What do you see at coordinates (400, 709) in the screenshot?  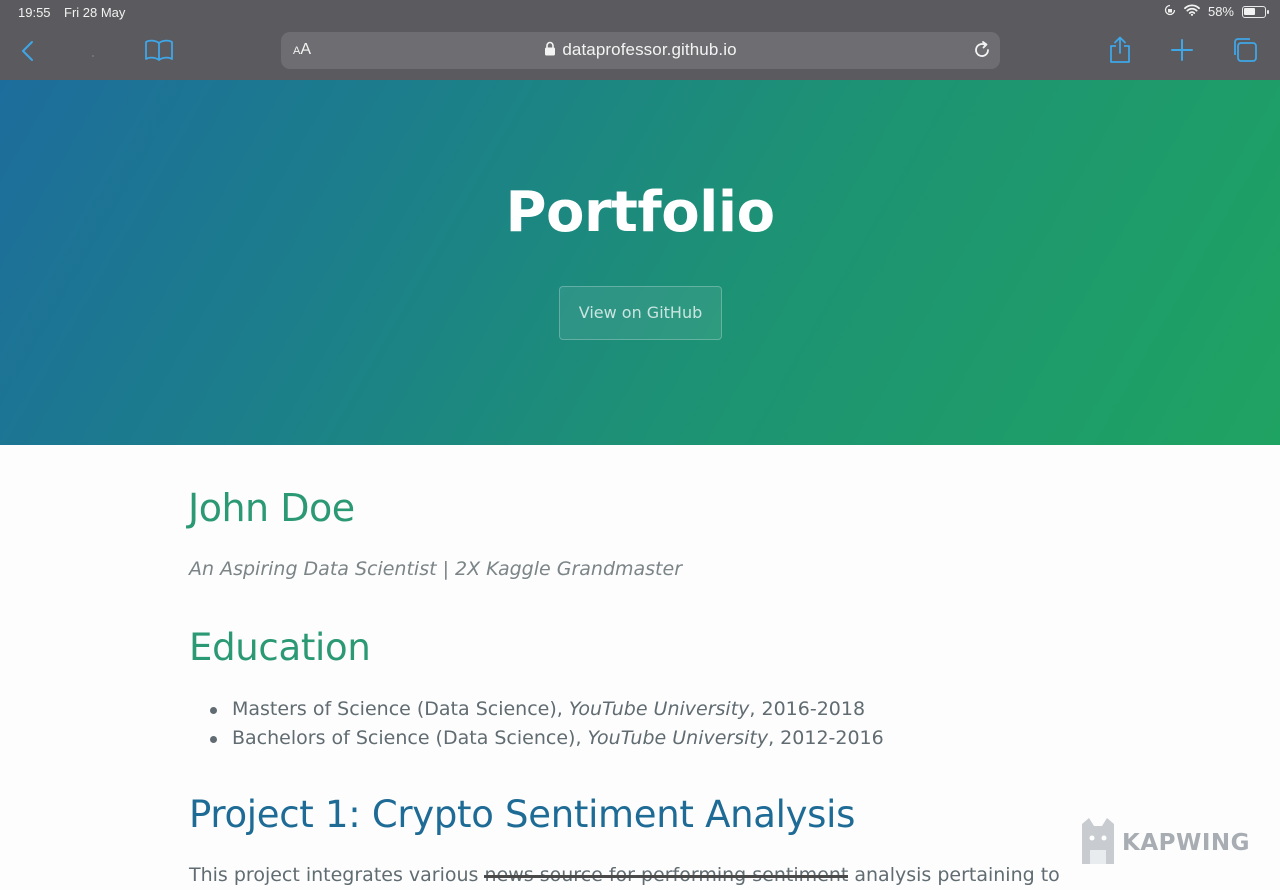 I see `degree: Masters of Science (Data Science),` at bounding box center [400, 709].